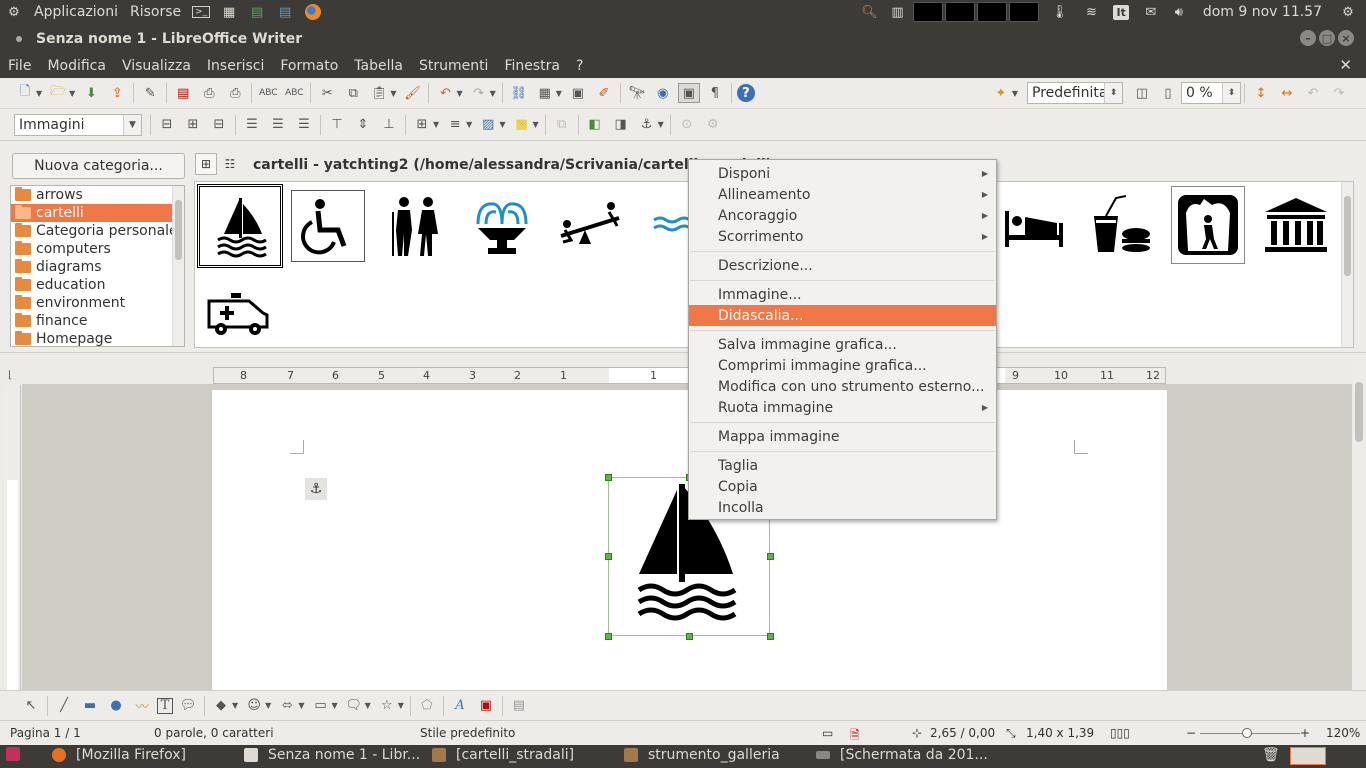 The width and height of the screenshot is (1366, 768). Describe the element at coordinates (378, 66) in the screenshot. I see `menu-tabella: Tabella` at that location.